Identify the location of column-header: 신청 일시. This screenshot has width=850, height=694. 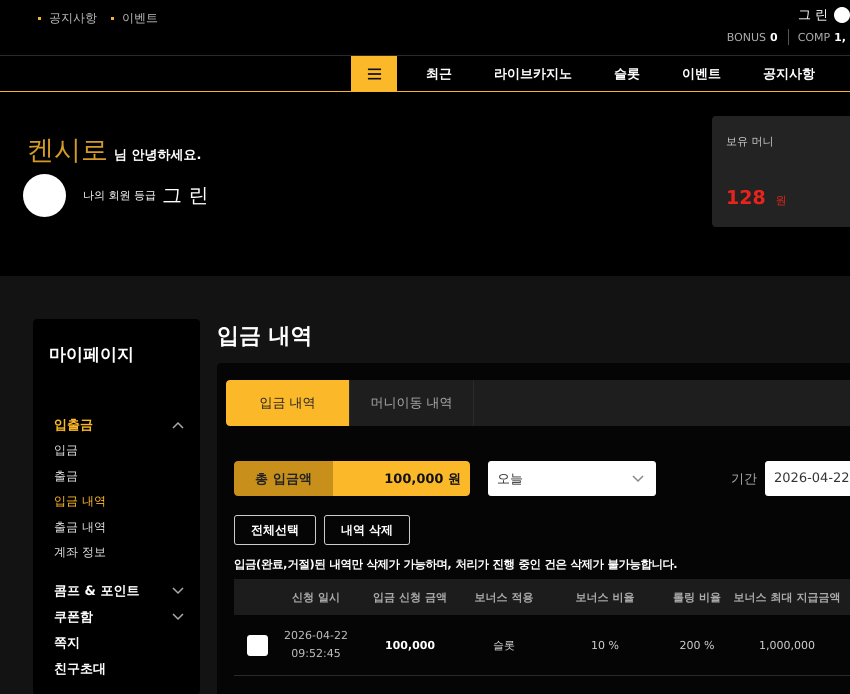
(316, 598).